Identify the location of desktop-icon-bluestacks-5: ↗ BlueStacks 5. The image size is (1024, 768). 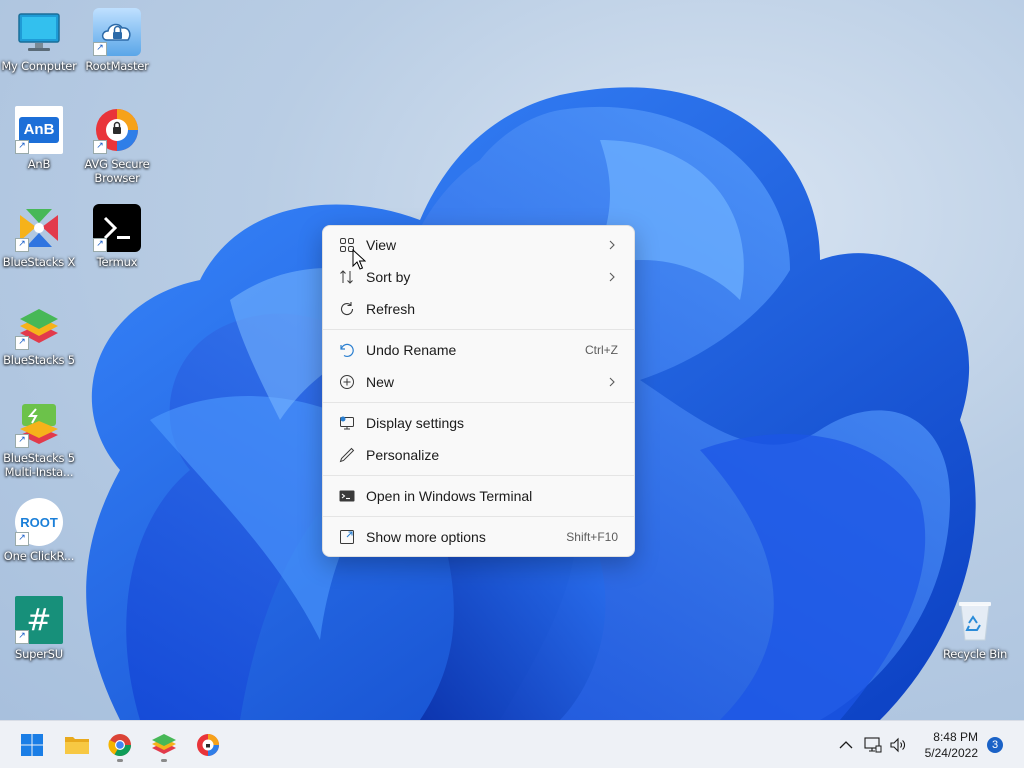
(39, 334).